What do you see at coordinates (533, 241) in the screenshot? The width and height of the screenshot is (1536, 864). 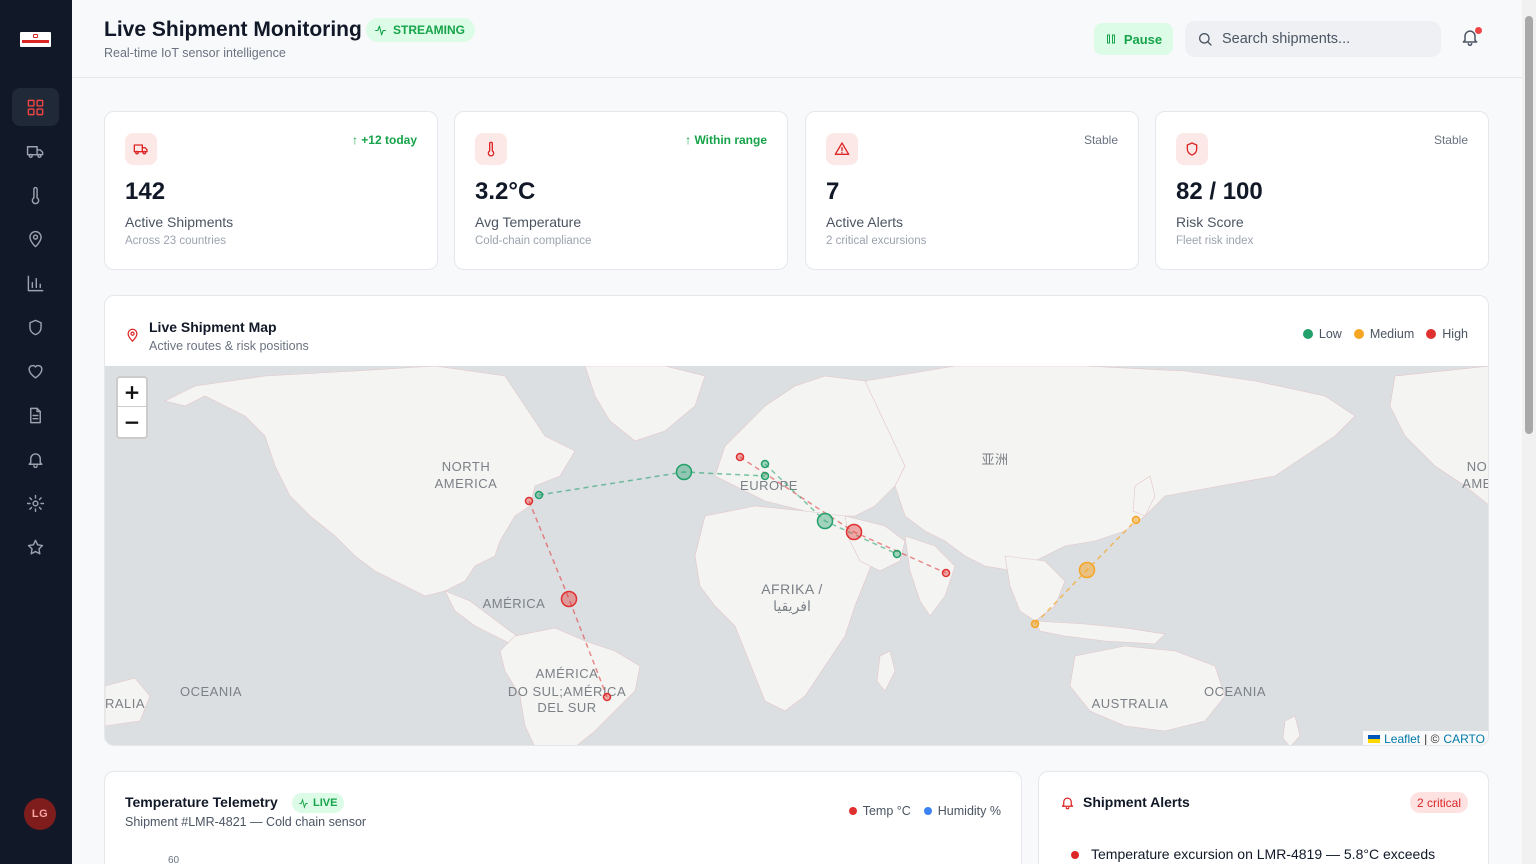 I see `stat-subtext: Cold-chain compliance` at bounding box center [533, 241].